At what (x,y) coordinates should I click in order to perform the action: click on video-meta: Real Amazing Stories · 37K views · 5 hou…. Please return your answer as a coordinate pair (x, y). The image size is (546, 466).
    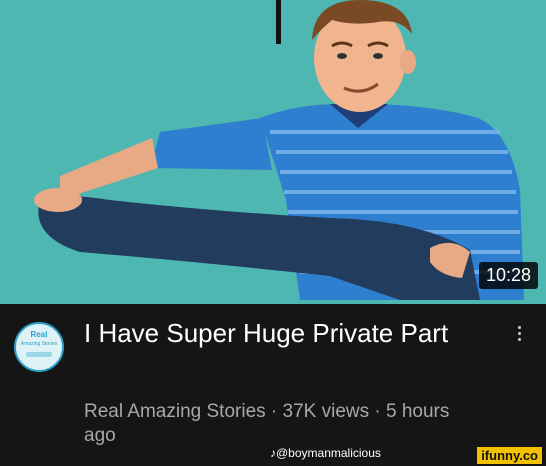
    Looking at the image, I should click on (267, 423).